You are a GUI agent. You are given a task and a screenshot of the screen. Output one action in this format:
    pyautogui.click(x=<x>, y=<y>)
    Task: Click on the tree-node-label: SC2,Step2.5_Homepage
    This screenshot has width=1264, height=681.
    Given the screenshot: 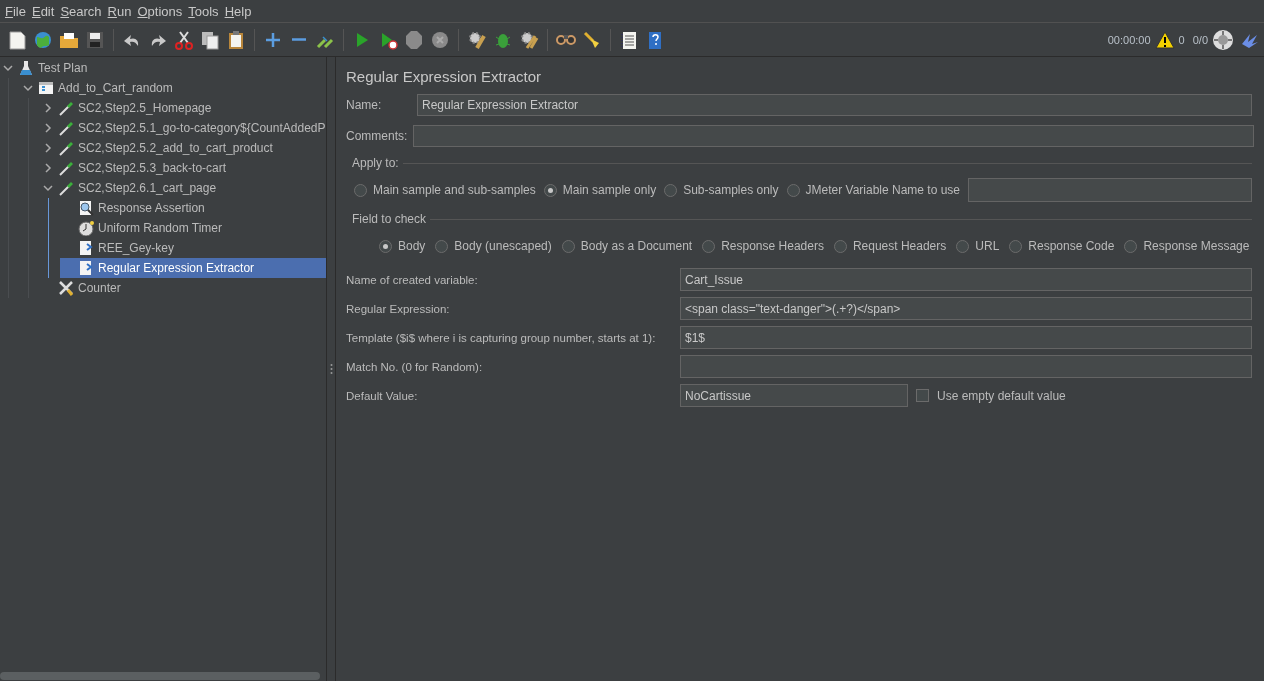 What is the action you would take?
    pyautogui.click(x=145, y=108)
    